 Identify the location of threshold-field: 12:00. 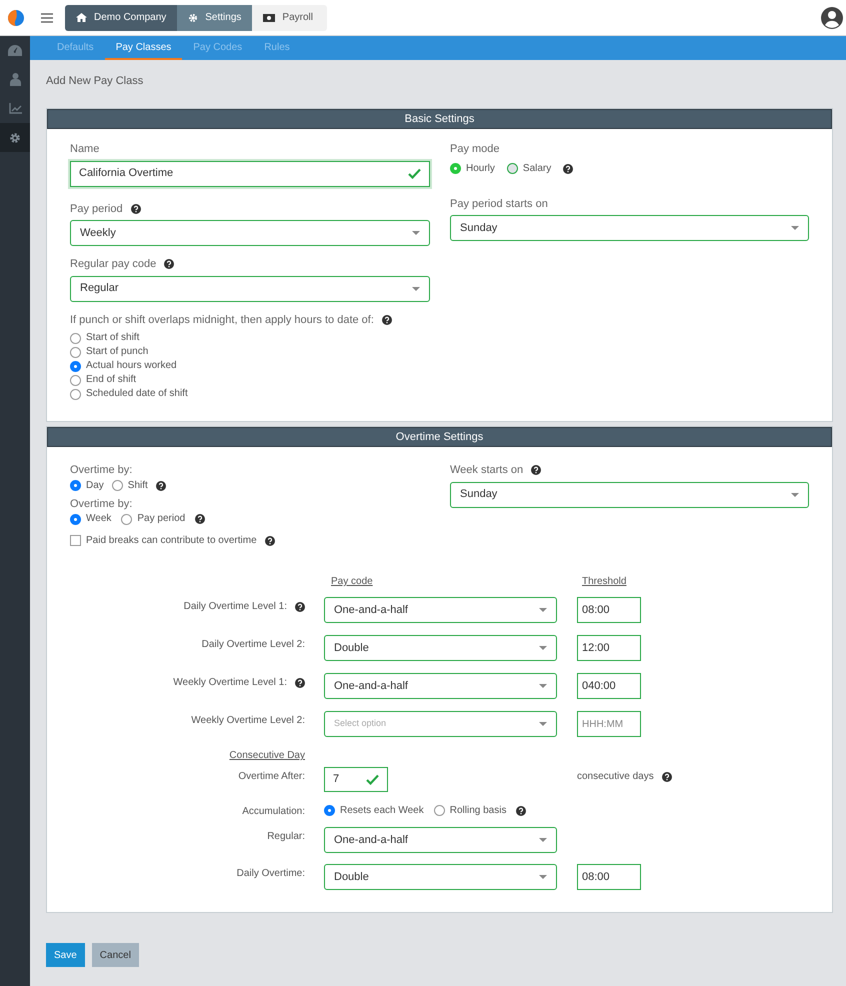
(609, 648).